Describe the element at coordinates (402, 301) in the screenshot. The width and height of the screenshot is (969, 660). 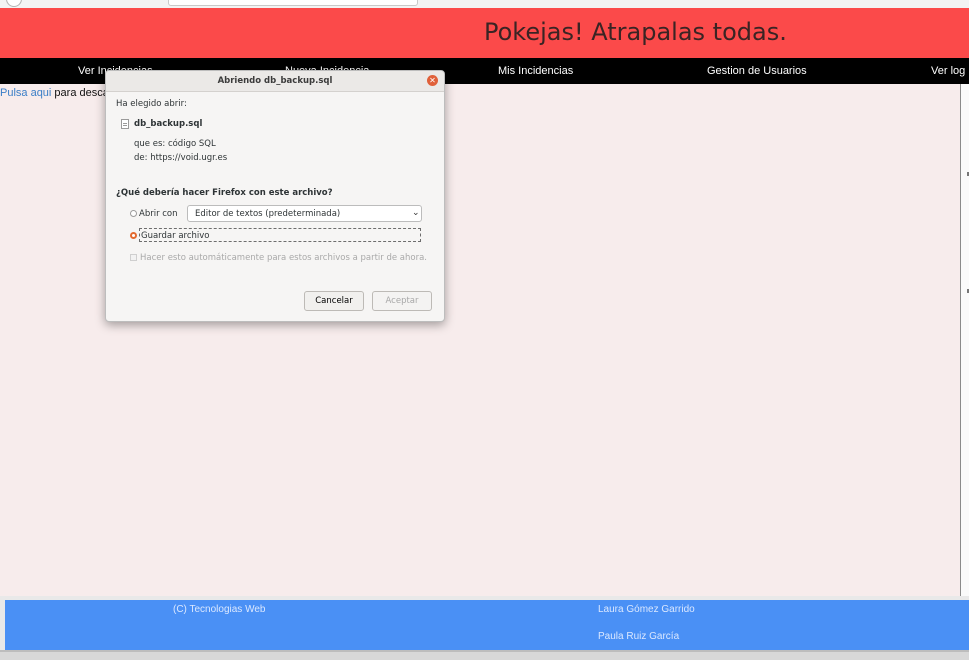
I see `accept-button: Aceptar` at that location.